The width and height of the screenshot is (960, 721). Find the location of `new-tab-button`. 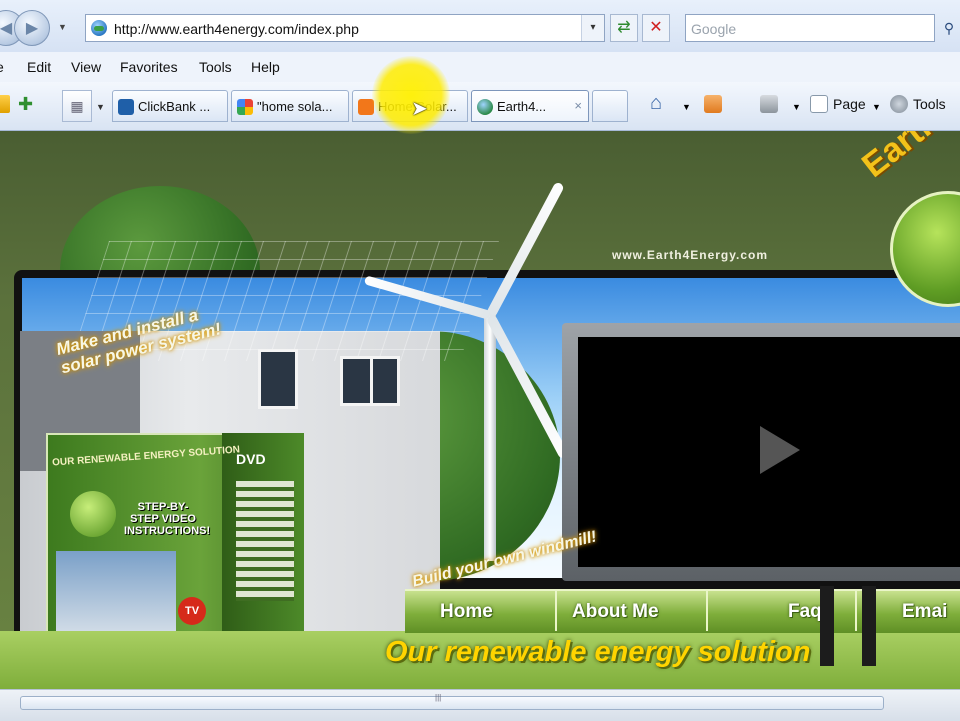

new-tab-button is located at coordinates (610, 106).